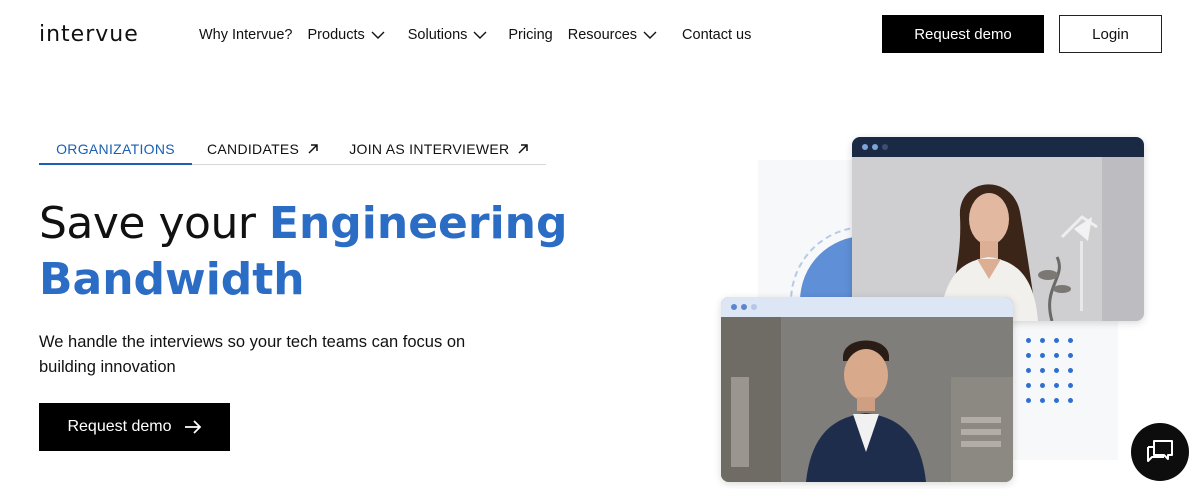 This screenshot has height=489, width=1200. I want to click on menu-item-products: Products, so click(346, 35).